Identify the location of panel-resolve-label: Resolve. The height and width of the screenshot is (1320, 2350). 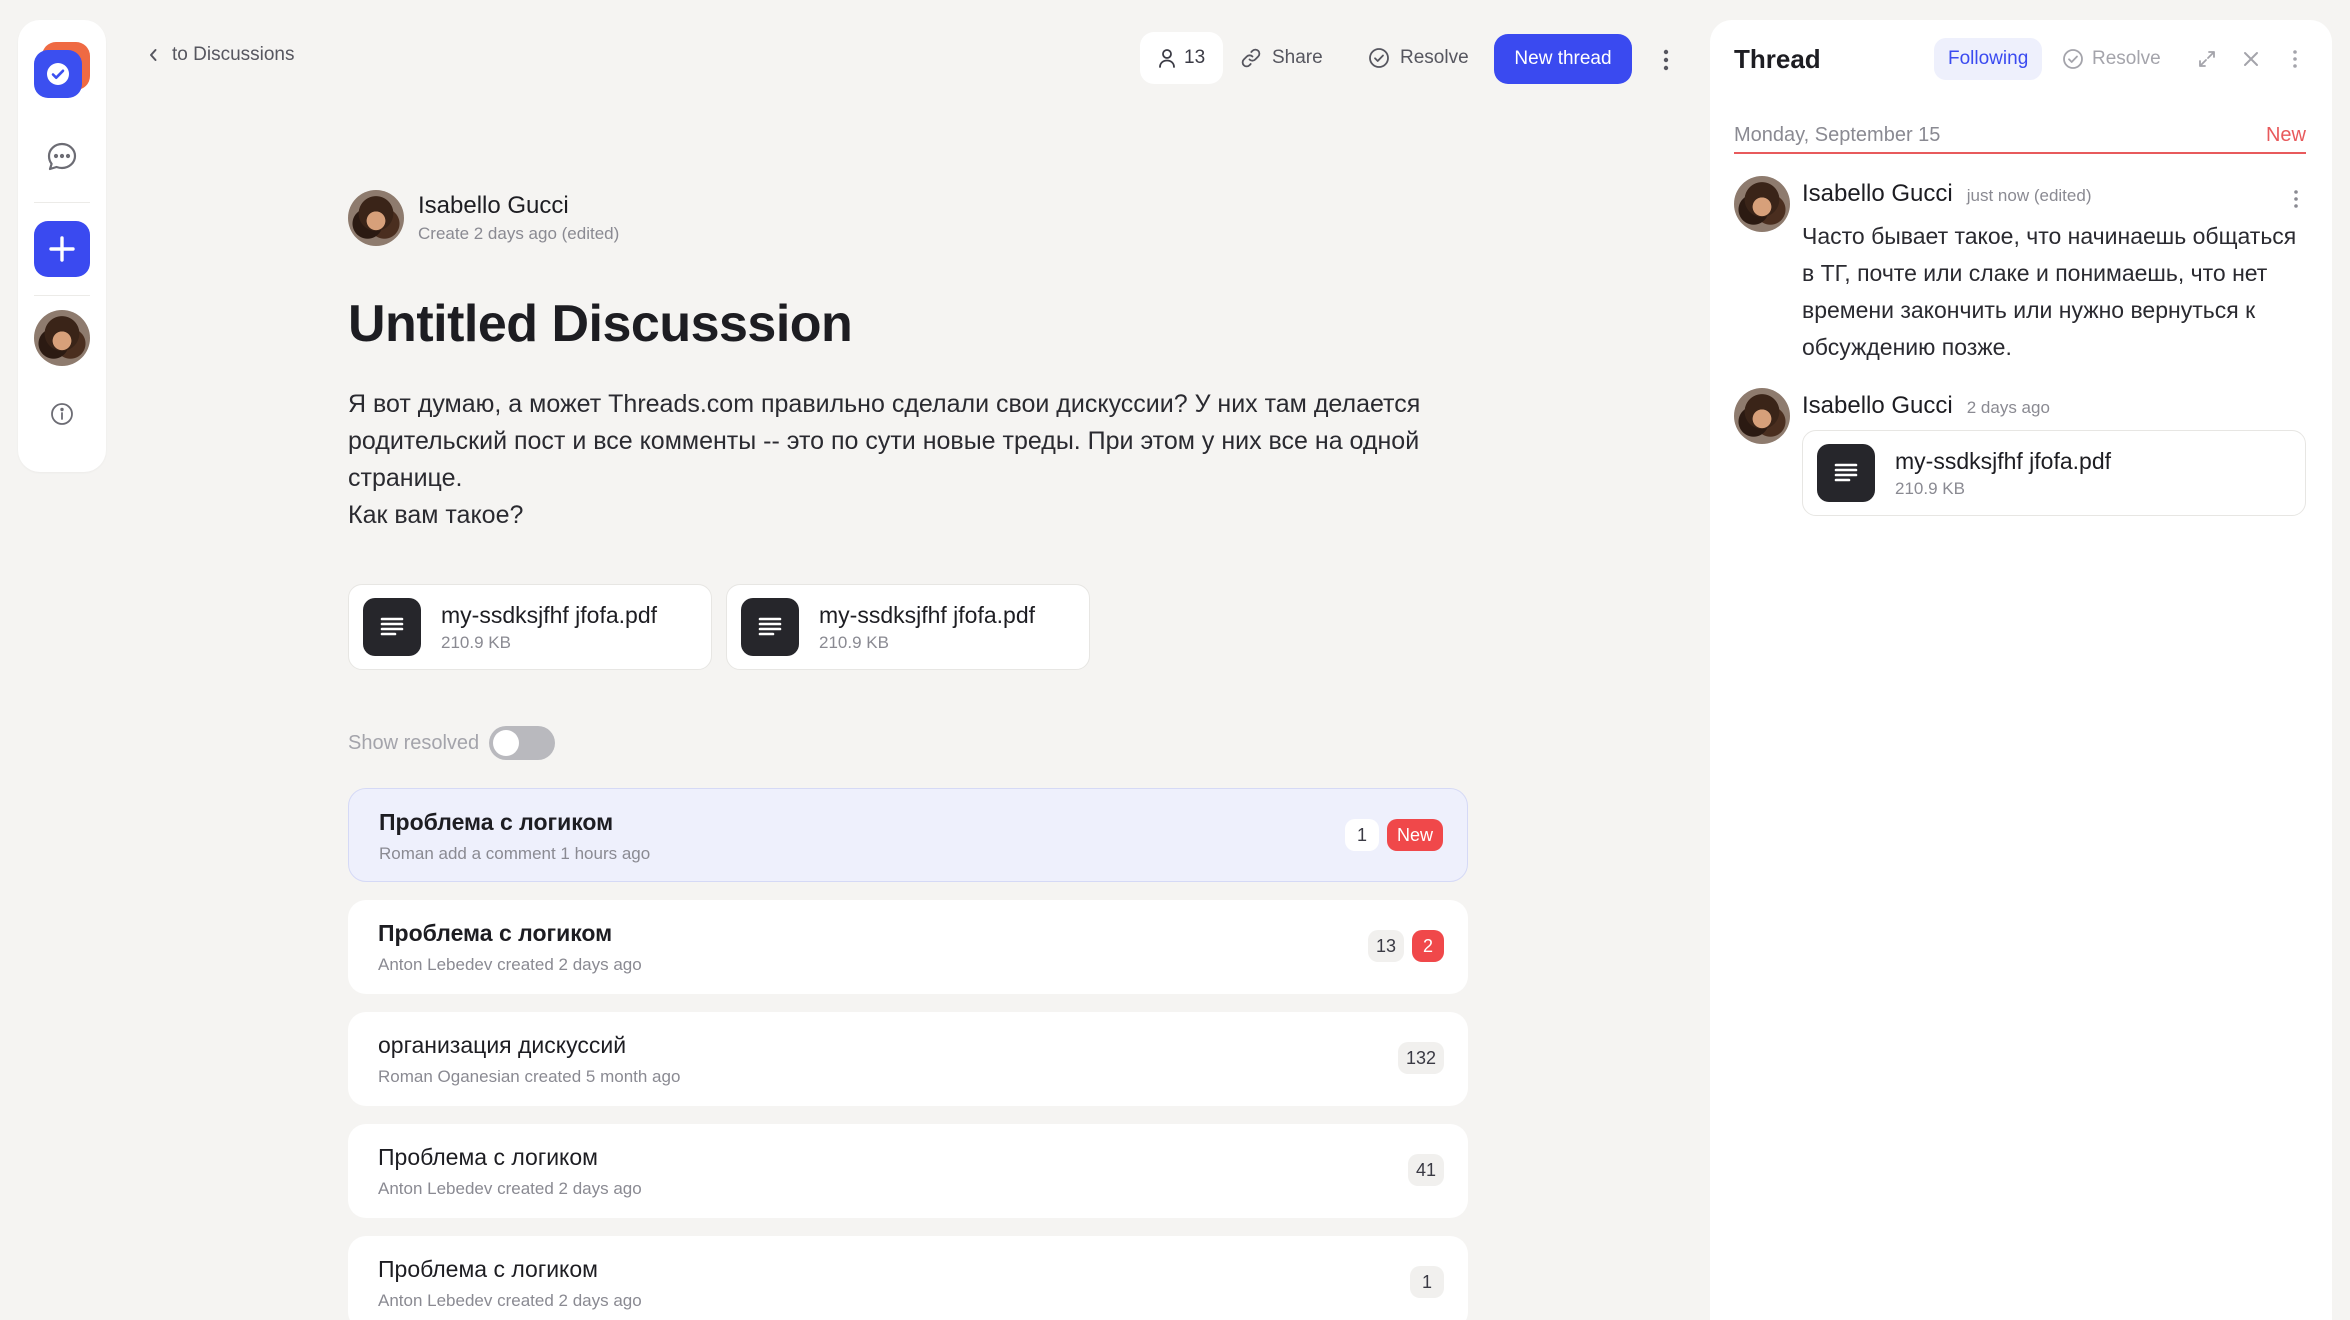
(2126, 58).